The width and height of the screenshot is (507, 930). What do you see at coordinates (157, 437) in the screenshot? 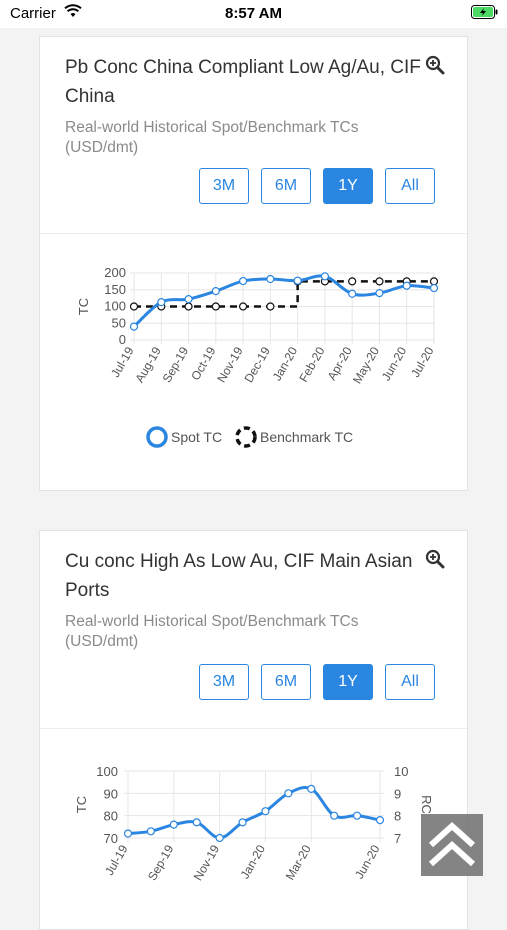
I see `legend-marker-spot-tc` at bounding box center [157, 437].